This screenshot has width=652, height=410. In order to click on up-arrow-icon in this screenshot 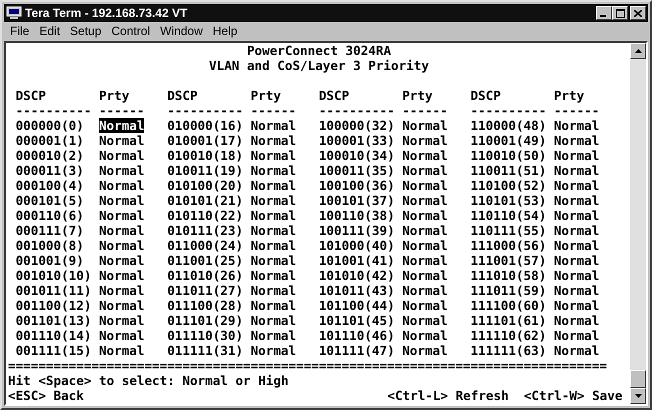, I will do `click(638, 51)`.